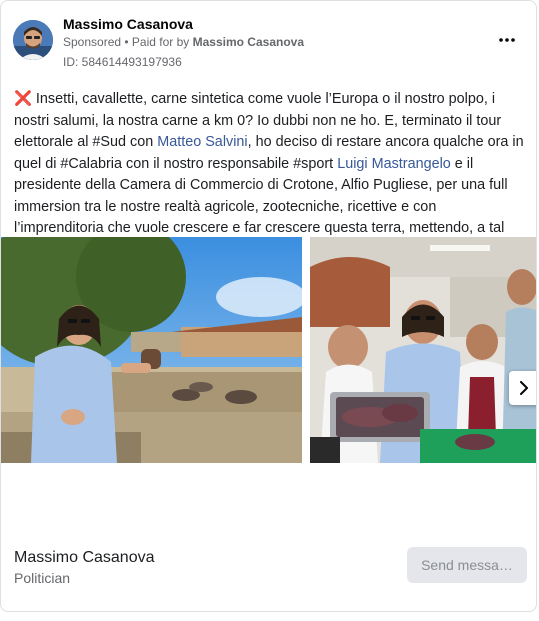  What do you see at coordinates (248, 42) in the screenshot?
I see `paid-for-name: Massimo Casanova` at bounding box center [248, 42].